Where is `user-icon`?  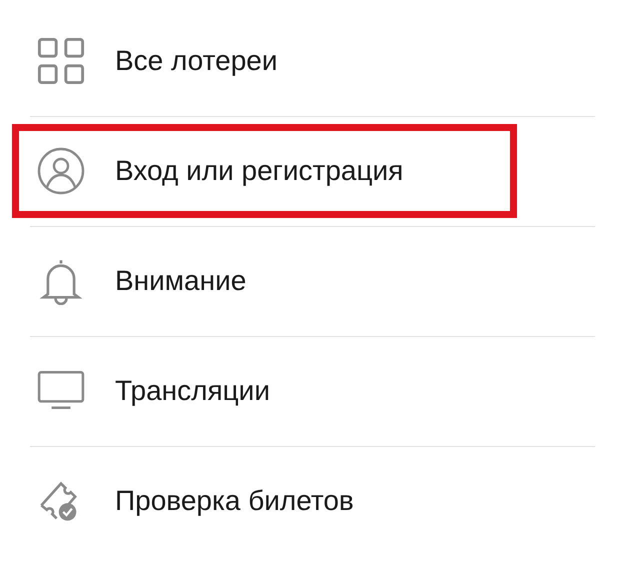
user-icon is located at coordinates (61, 171).